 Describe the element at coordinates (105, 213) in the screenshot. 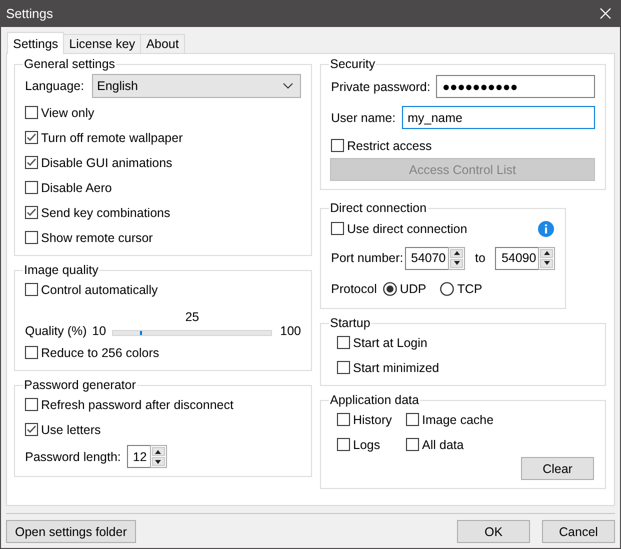

I see `checkbox-label: Send key combinations` at that location.